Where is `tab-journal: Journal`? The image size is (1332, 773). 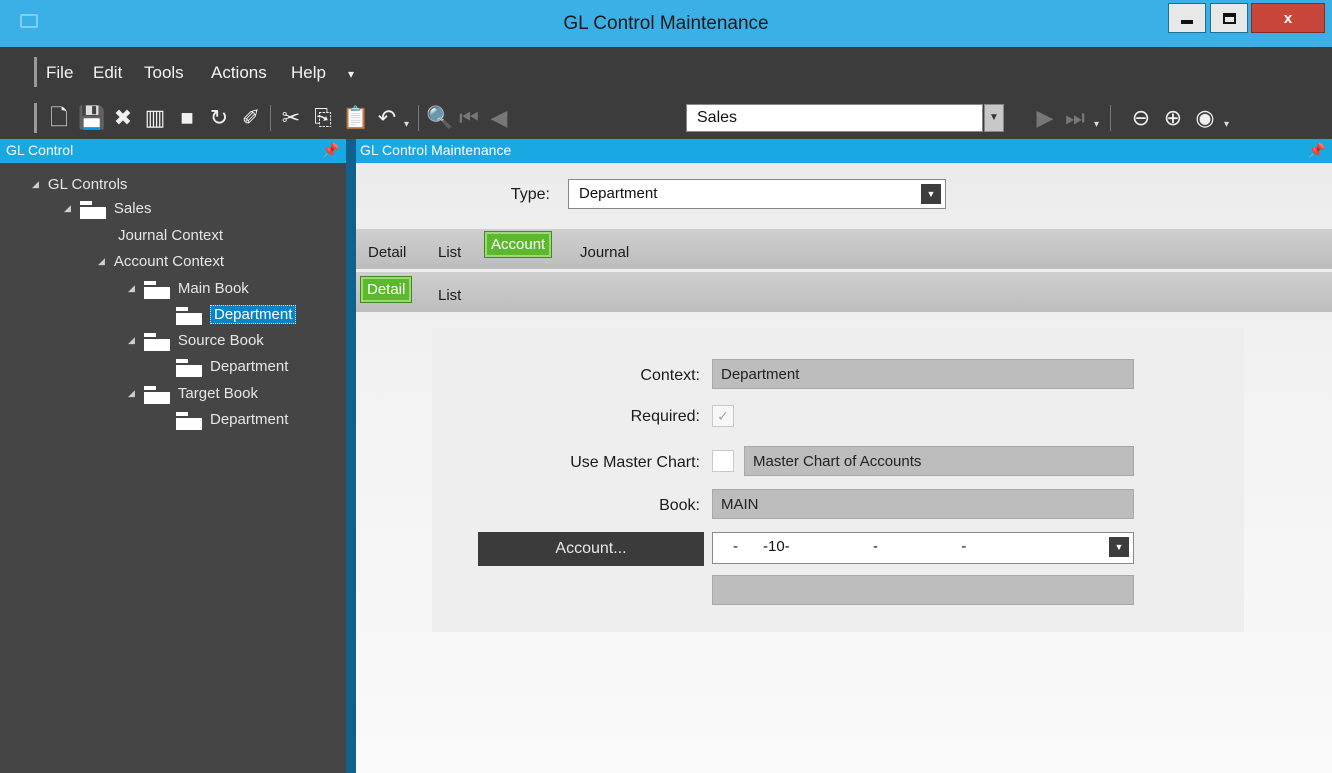
tab-journal: Journal is located at coordinates (604, 252).